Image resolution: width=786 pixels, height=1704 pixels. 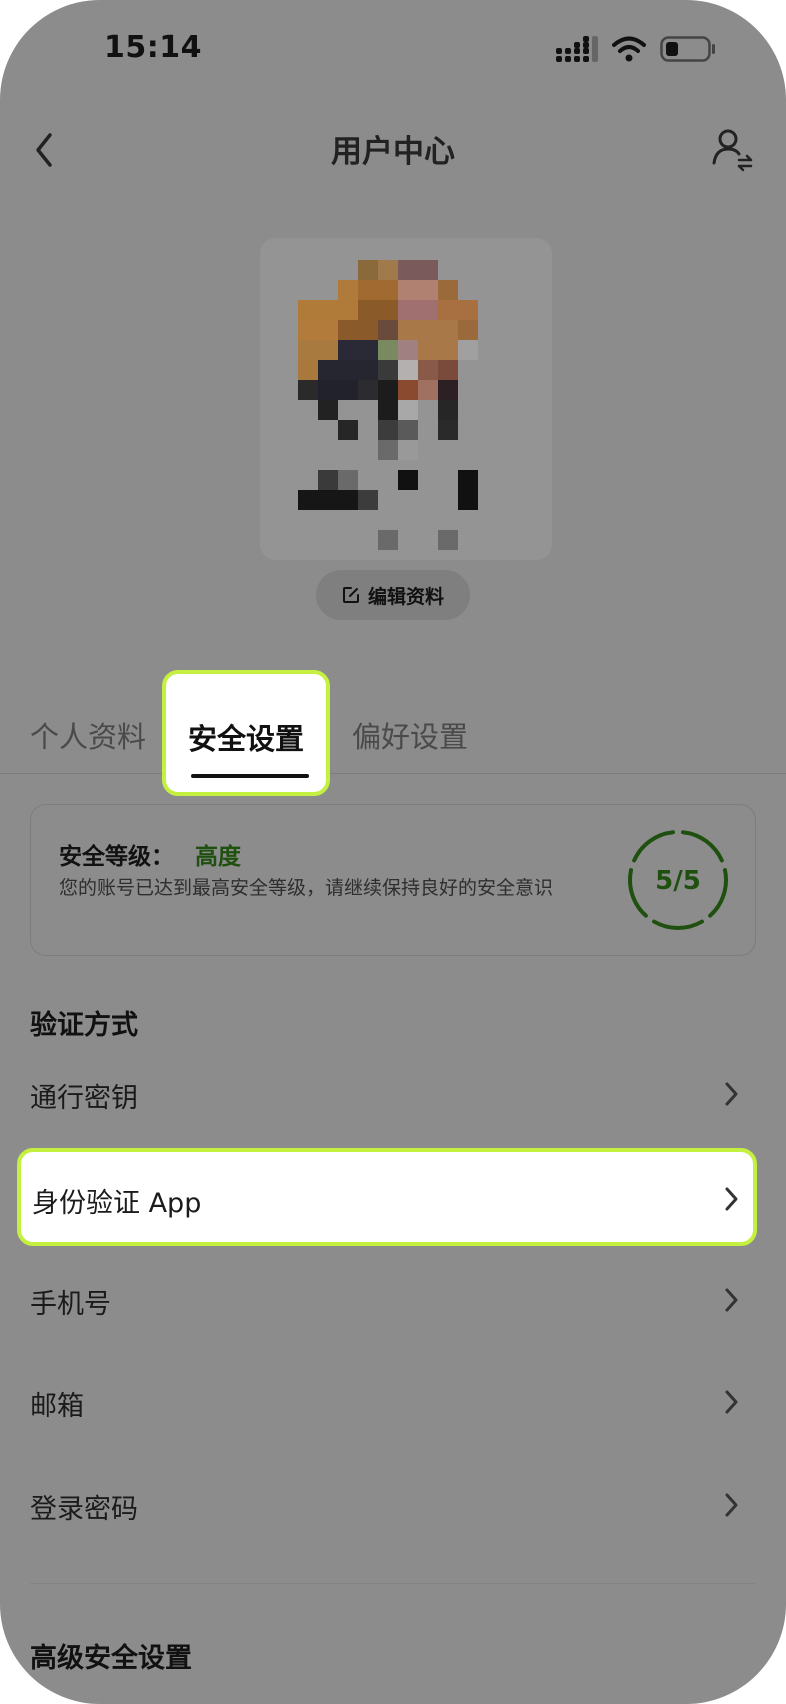 What do you see at coordinates (387, 1402) in the screenshot?
I see `list-item-email: 邮箱` at bounding box center [387, 1402].